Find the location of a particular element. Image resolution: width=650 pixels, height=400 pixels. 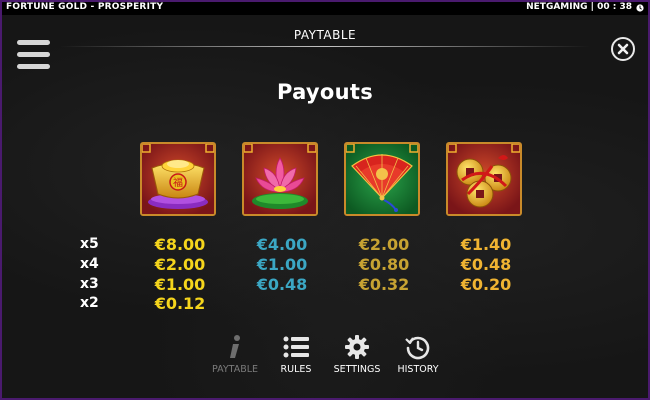

coins-symbol is located at coordinates (484, 179).